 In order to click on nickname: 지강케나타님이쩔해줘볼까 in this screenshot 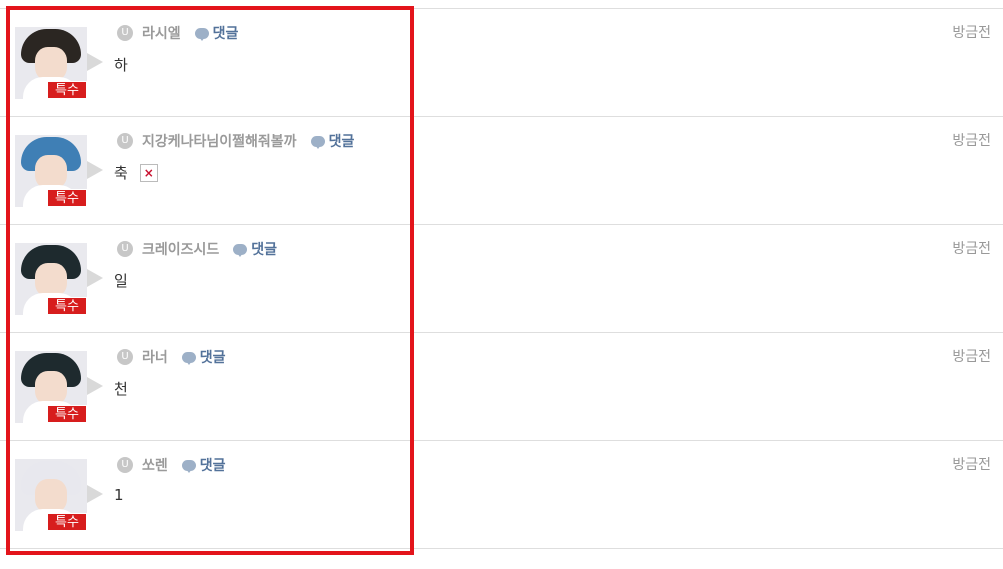, I will do `click(219, 141)`.